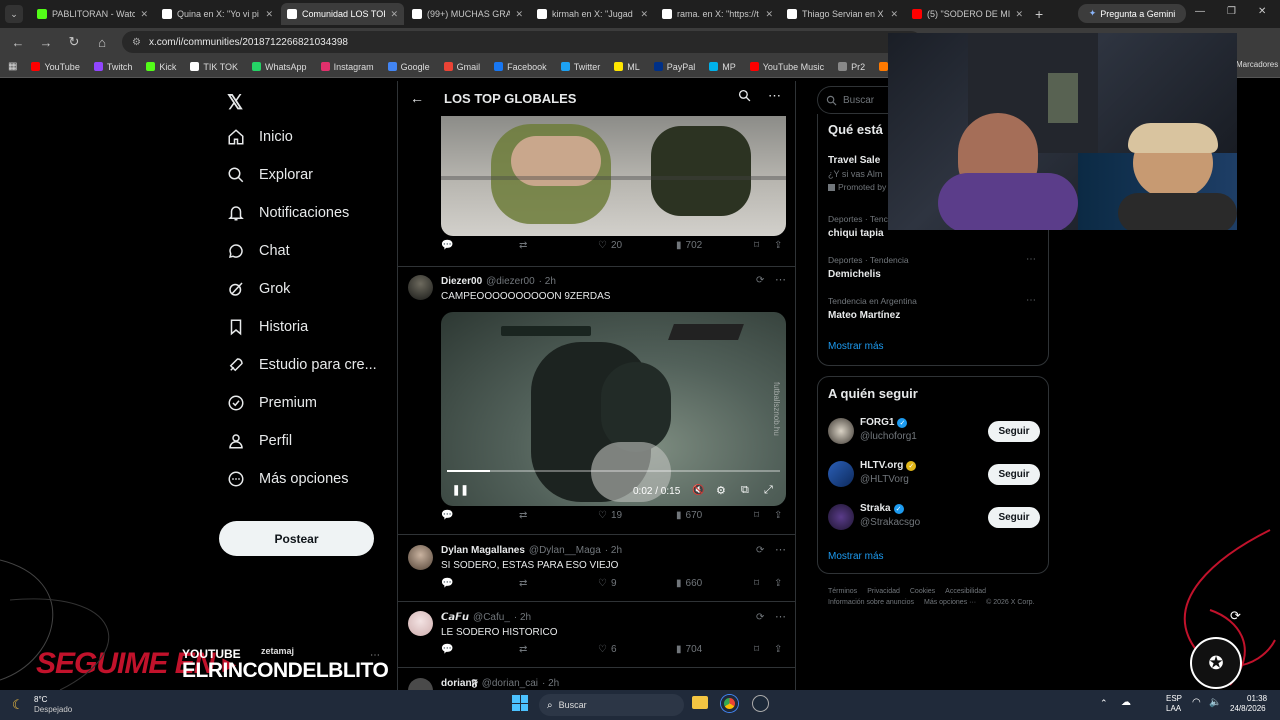  I want to click on views-button: ▮ 660, so click(689, 583).